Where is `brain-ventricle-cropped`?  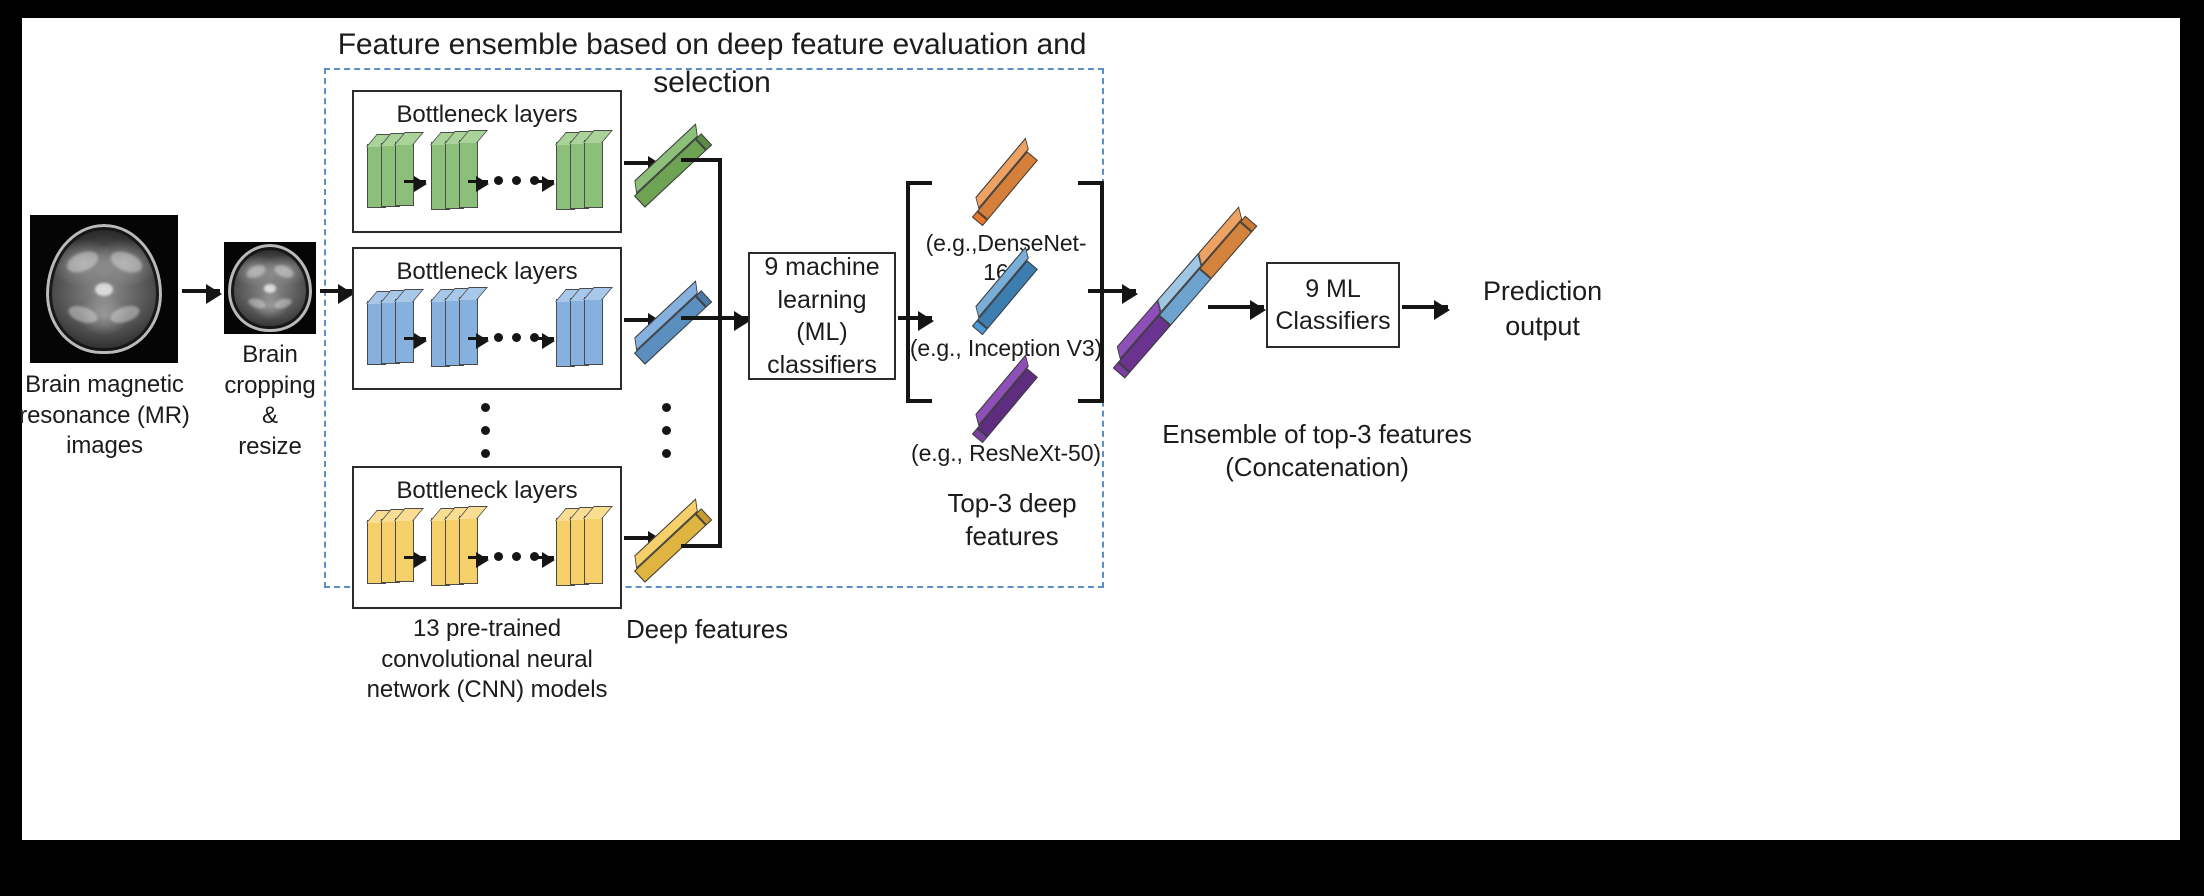 brain-ventricle-cropped is located at coordinates (270, 288).